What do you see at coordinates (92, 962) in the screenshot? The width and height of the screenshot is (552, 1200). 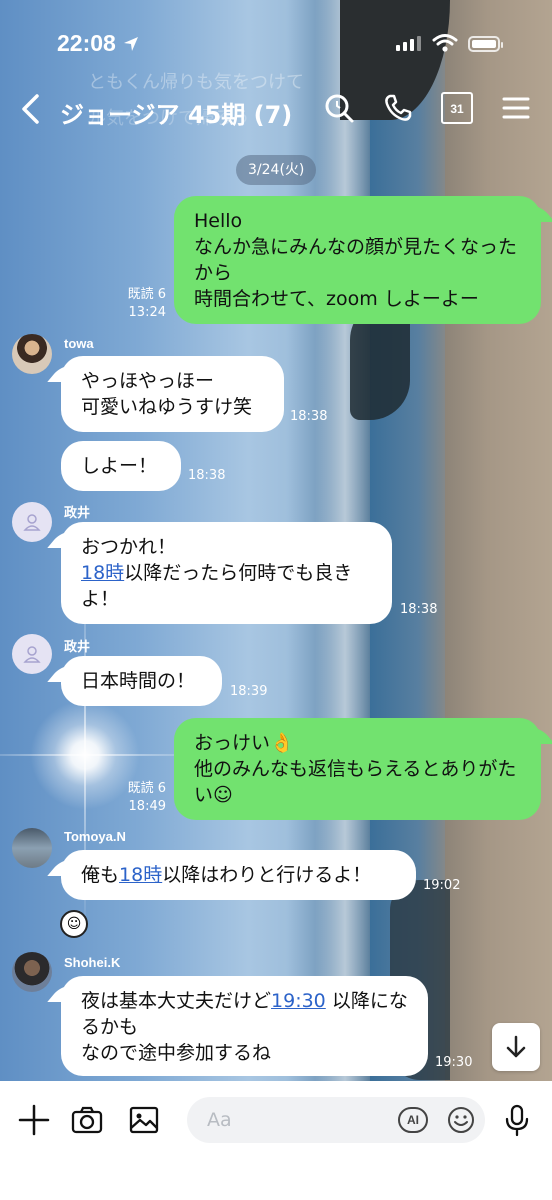 I see `sender-name: Shohei.K` at bounding box center [92, 962].